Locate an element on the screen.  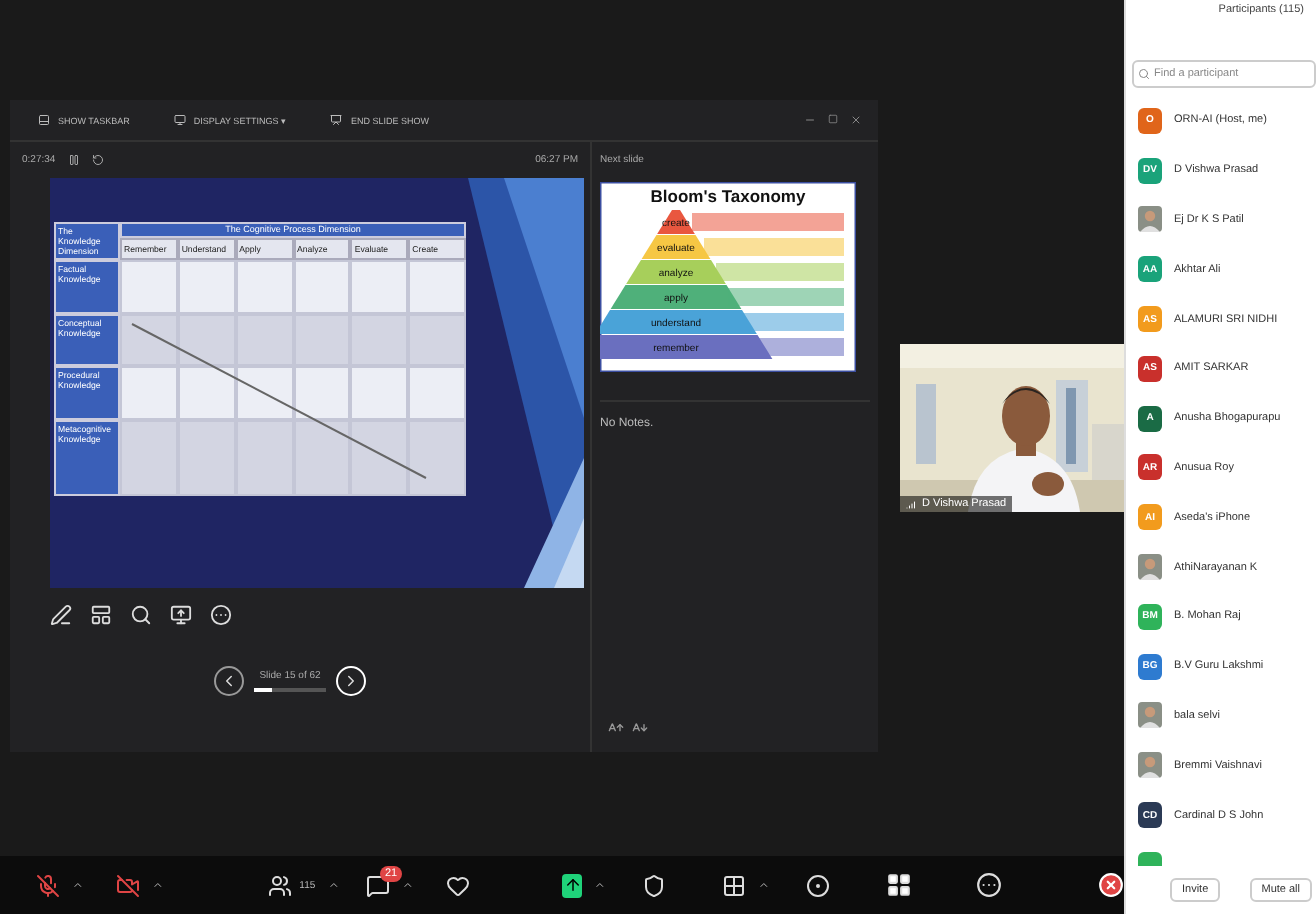
zoom-icon is located at coordinates (141, 615).